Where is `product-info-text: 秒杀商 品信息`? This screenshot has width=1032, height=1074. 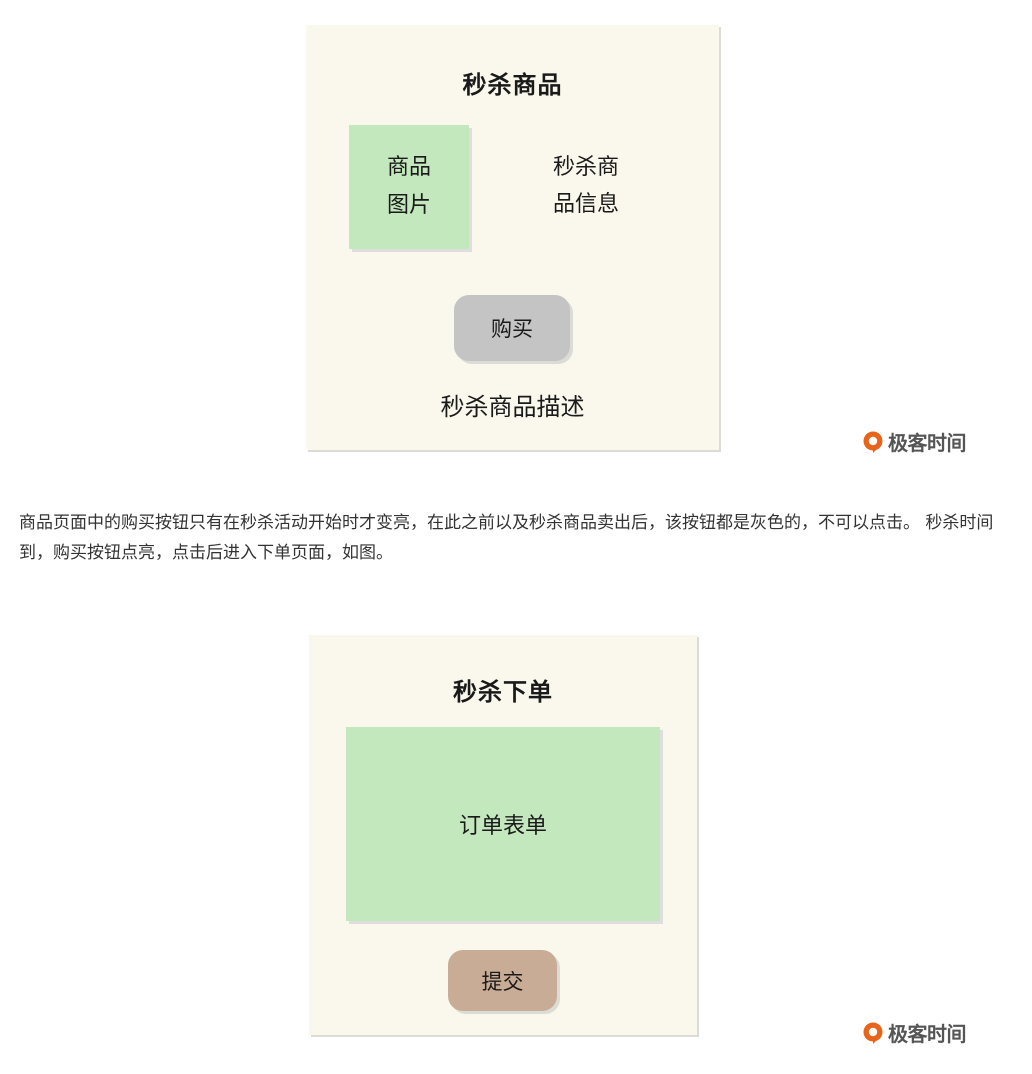 product-info-text: 秒杀商 品信息 is located at coordinates (586, 186).